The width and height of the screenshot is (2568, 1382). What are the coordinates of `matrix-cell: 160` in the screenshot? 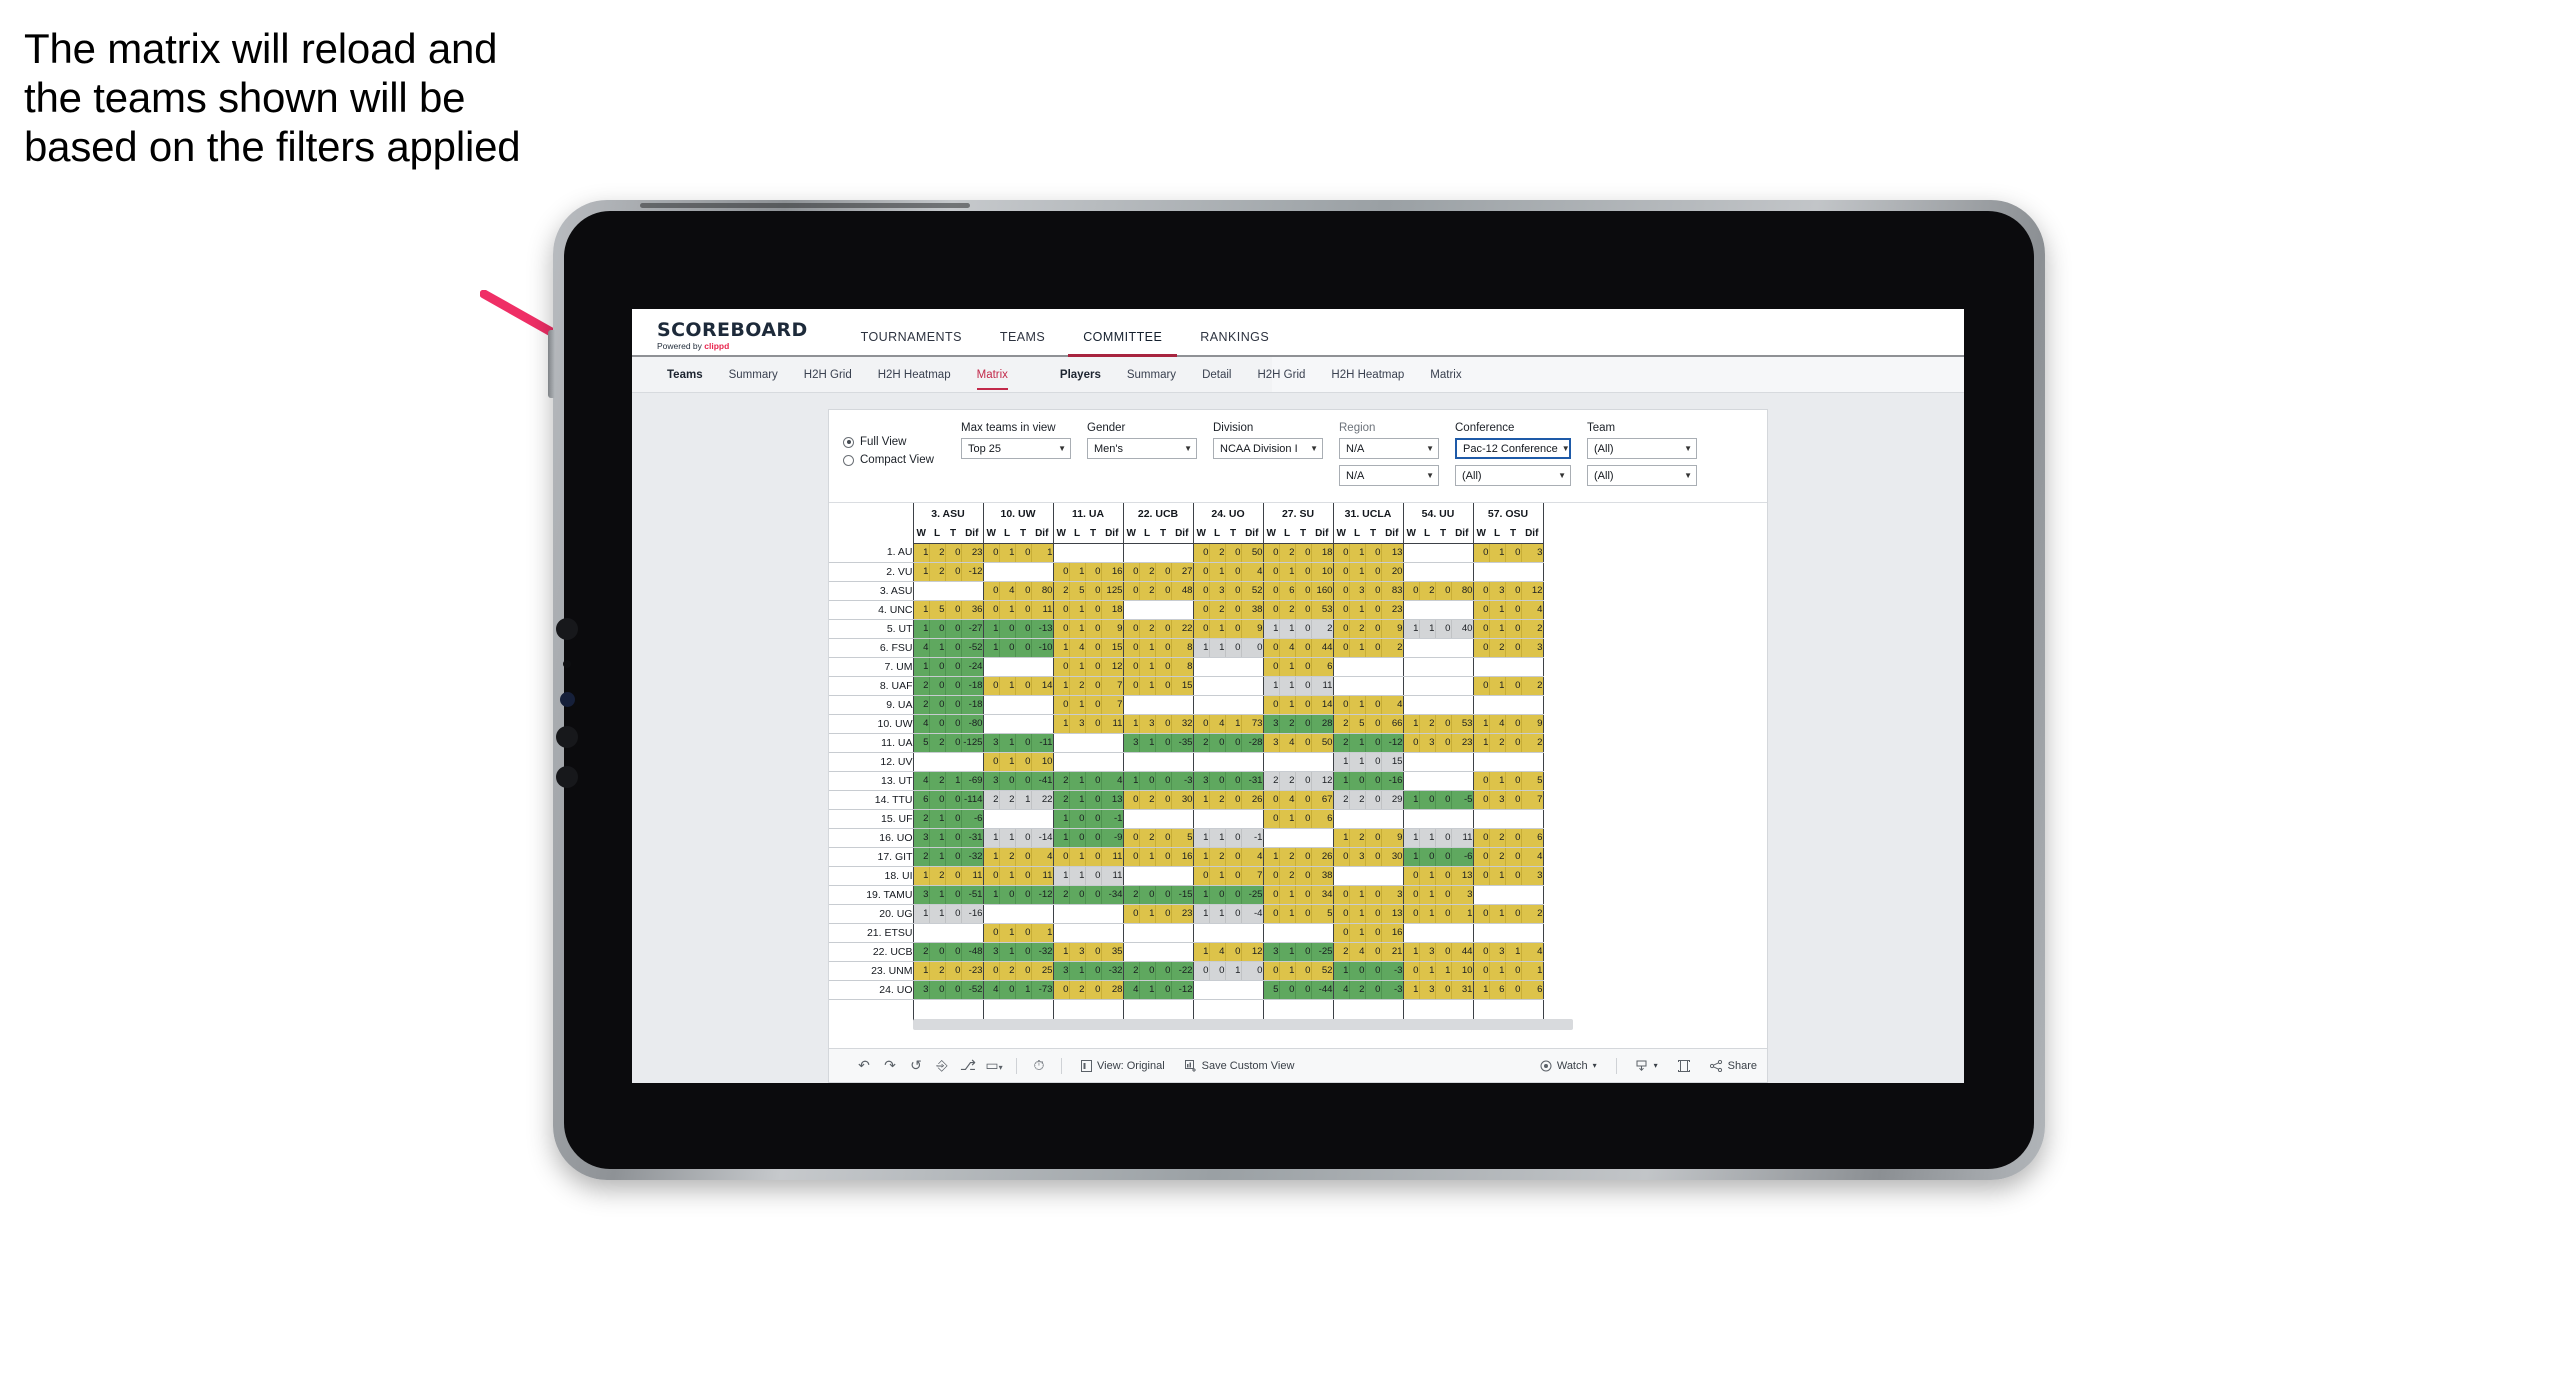 It's located at (1322, 591).